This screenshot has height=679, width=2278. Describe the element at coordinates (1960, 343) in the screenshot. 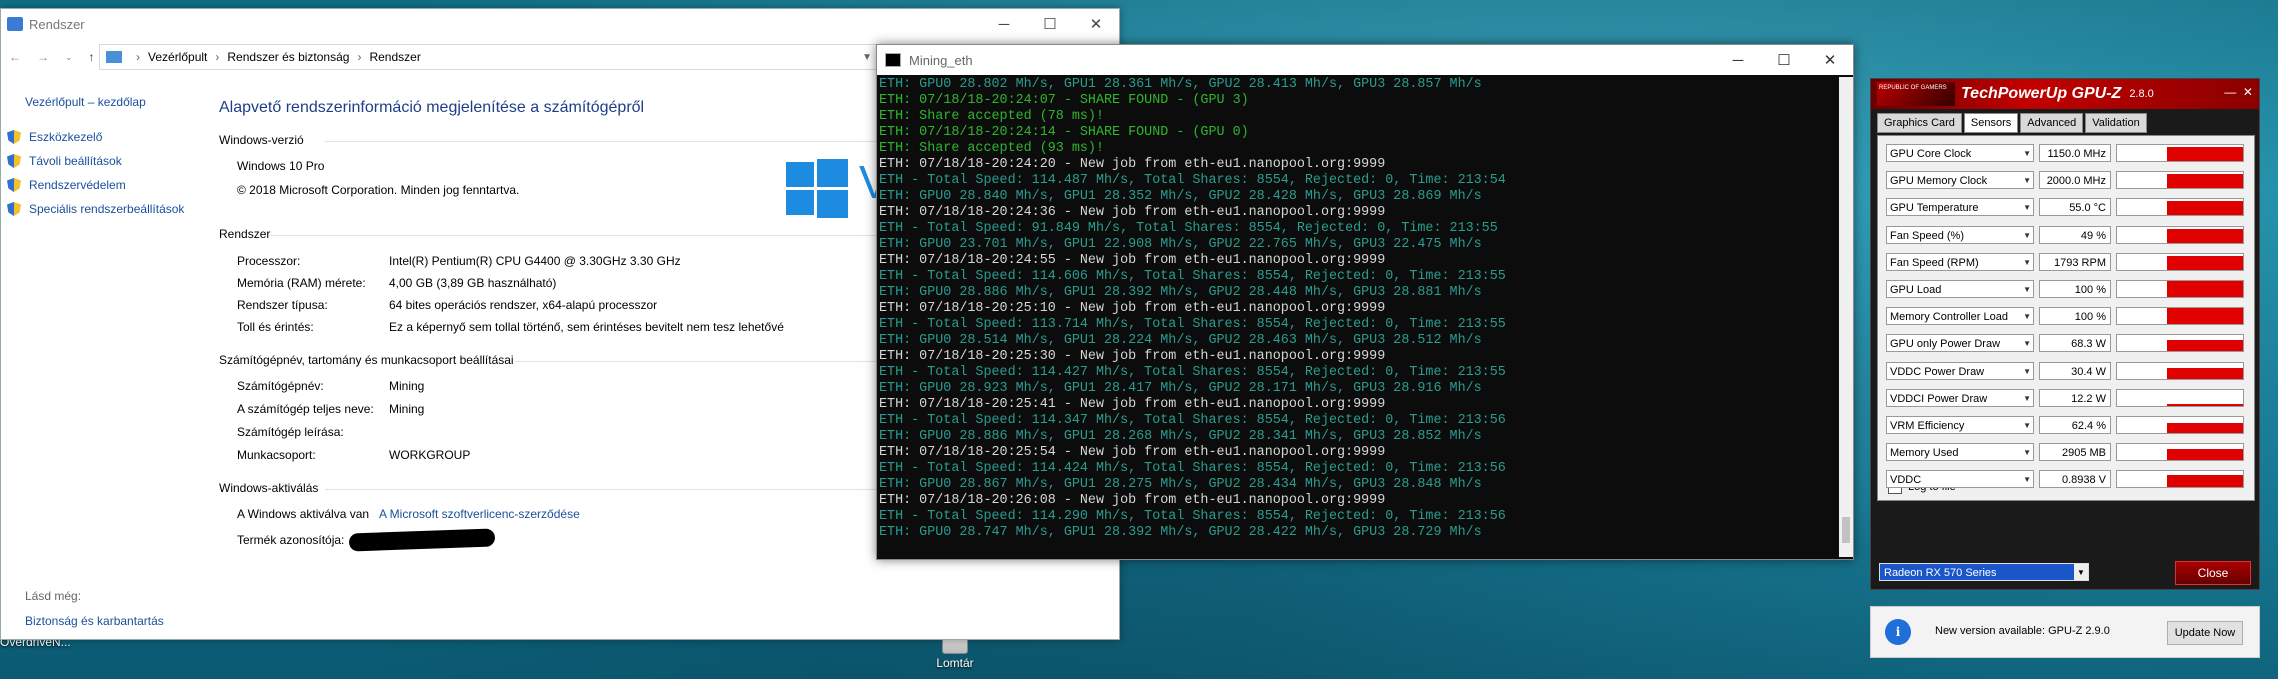

I see `sensor-name-select: GPU only Power Draw ▼` at that location.